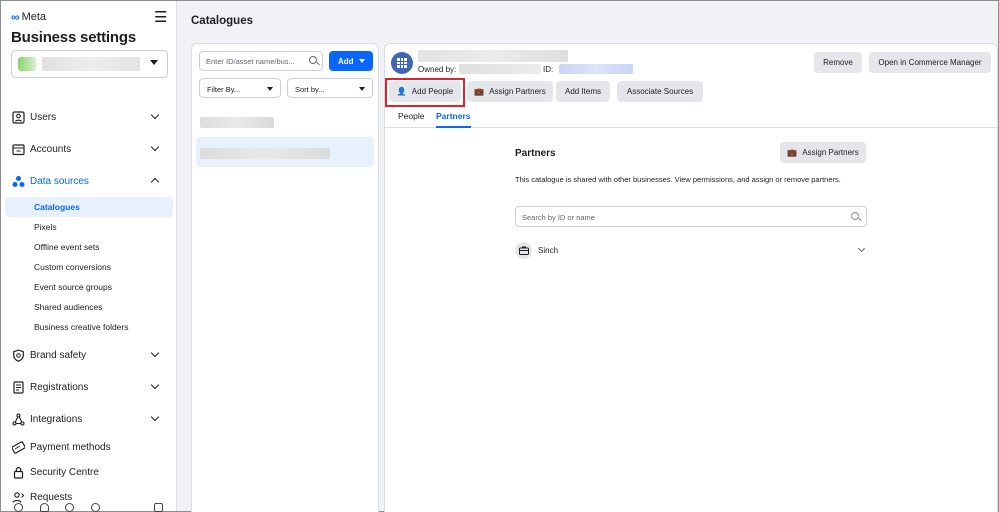 This screenshot has height=512, width=999. I want to click on assign-partners-secondary-button: 💼 Assign Partners, so click(823, 152).